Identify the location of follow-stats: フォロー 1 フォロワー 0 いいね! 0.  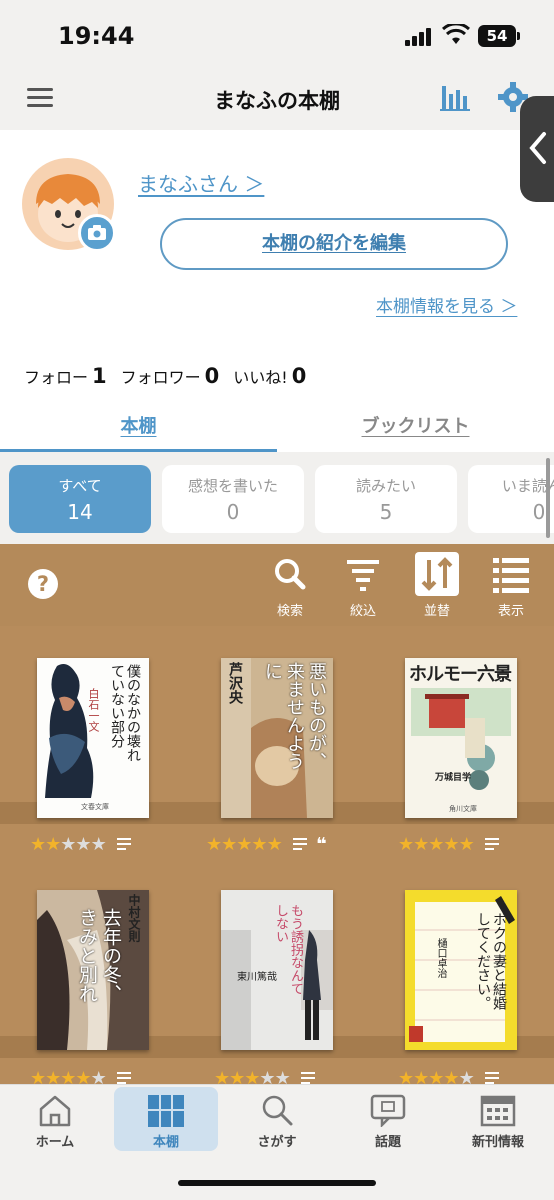
(172, 376).